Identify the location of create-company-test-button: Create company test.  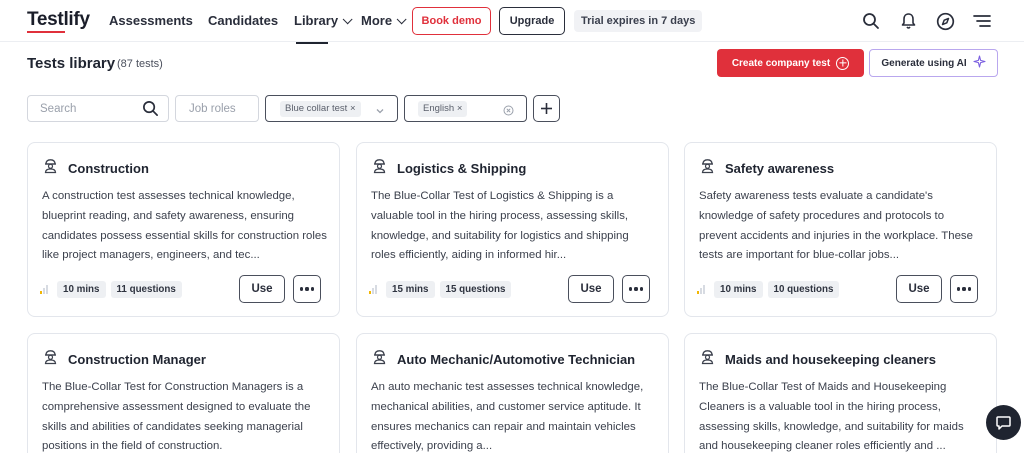
(790, 63).